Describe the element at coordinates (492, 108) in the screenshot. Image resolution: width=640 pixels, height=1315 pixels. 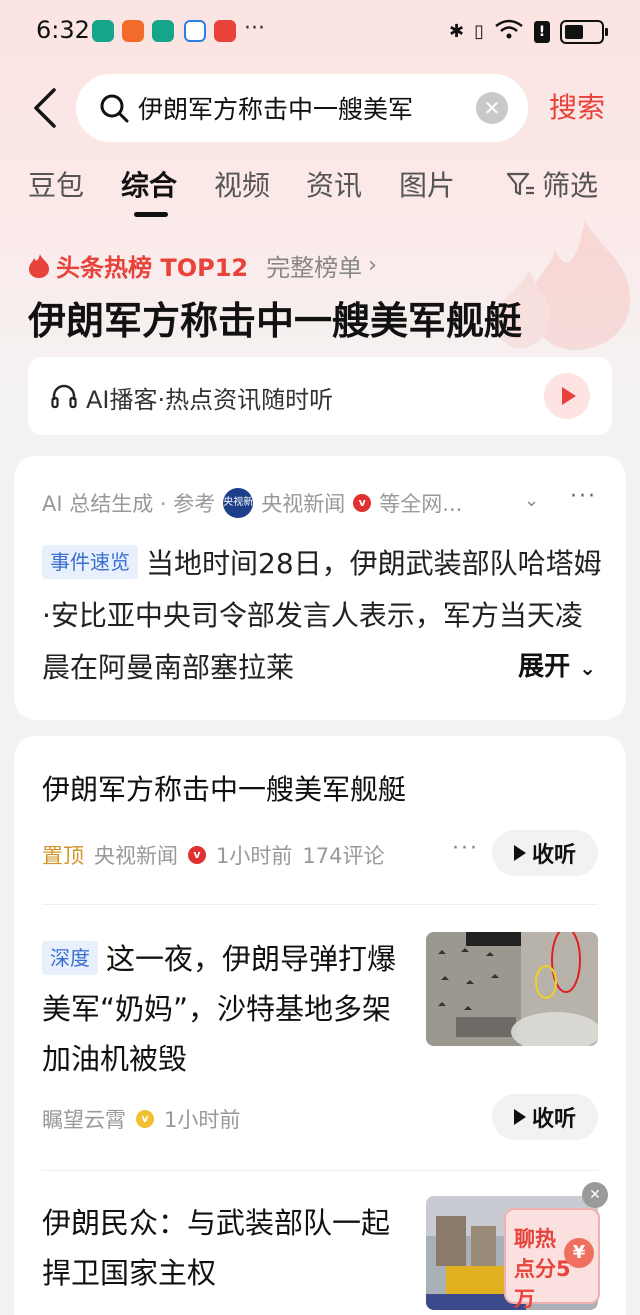
I see `clear-search-icon: ✕` at that location.